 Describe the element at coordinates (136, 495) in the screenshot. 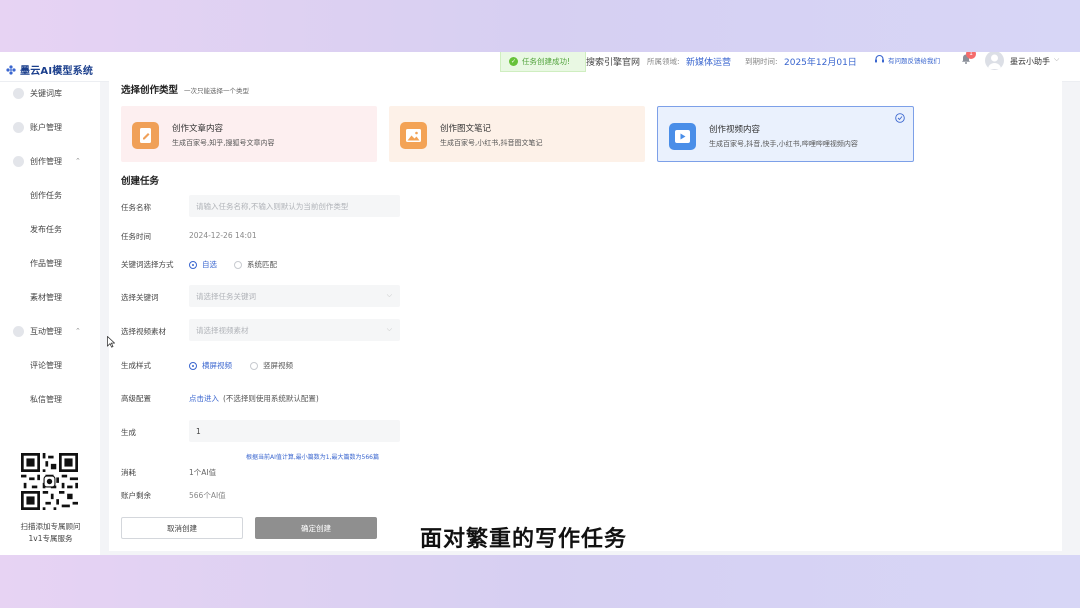

I see `balance-label: 账户剩余` at that location.